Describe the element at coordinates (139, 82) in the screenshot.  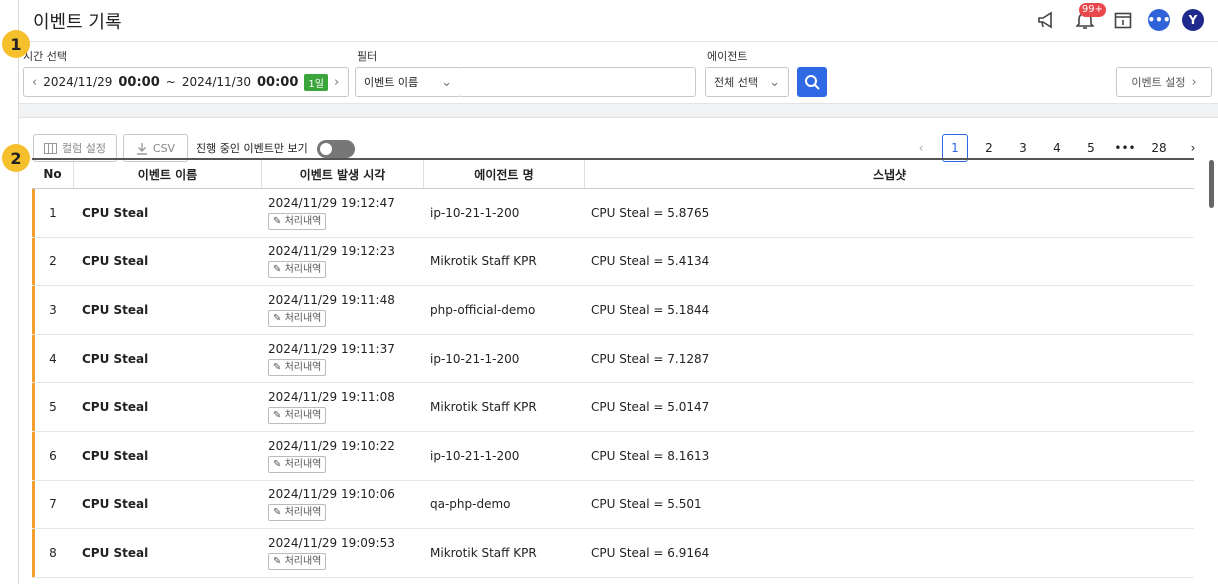
I see `time-start-time: 00:00` at that location.